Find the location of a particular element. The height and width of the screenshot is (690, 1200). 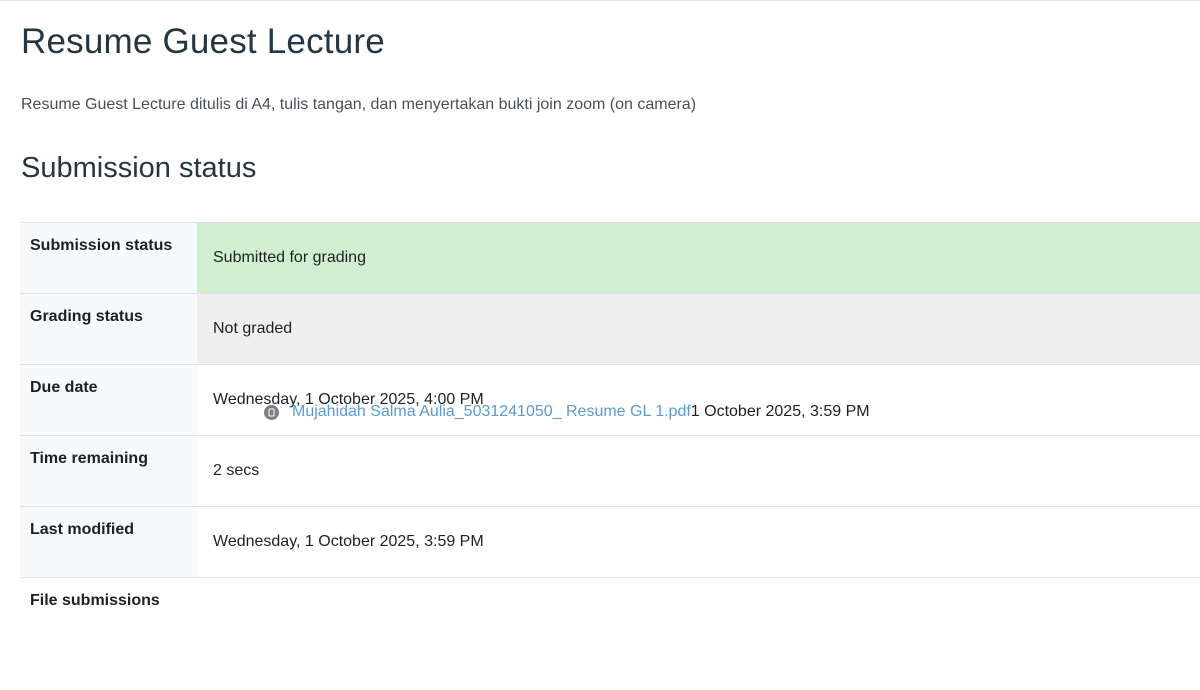

time-remaining-value: 2 secs is located at coordinates (236, 470).